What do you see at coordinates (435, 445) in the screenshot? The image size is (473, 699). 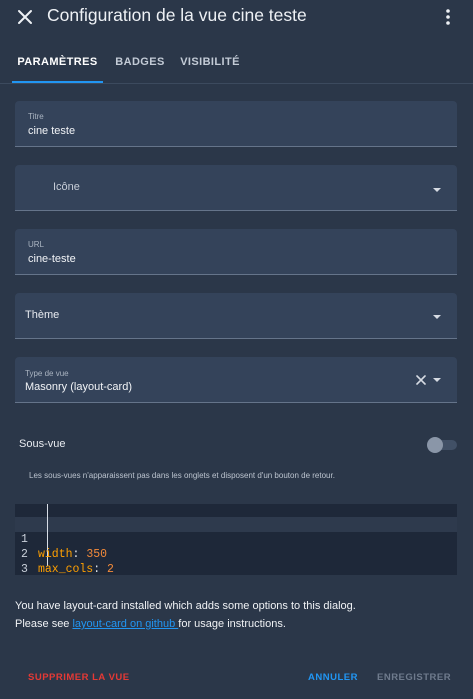 I see `subview-toggle-knob` at bounding box center [435, 445].